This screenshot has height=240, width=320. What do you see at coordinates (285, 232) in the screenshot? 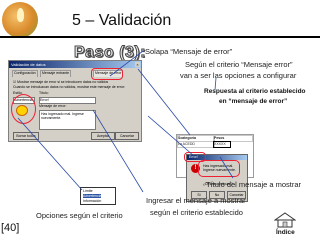
I see `home-link: Índice` at bounding box center [285, 232].